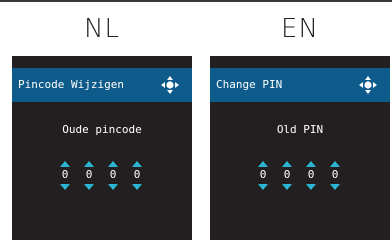 The image size is (392, 240). Describe the element at coordinates (71, 84) in the screenshot. I see `screen-title: Pincode Wijzigen` at that location.